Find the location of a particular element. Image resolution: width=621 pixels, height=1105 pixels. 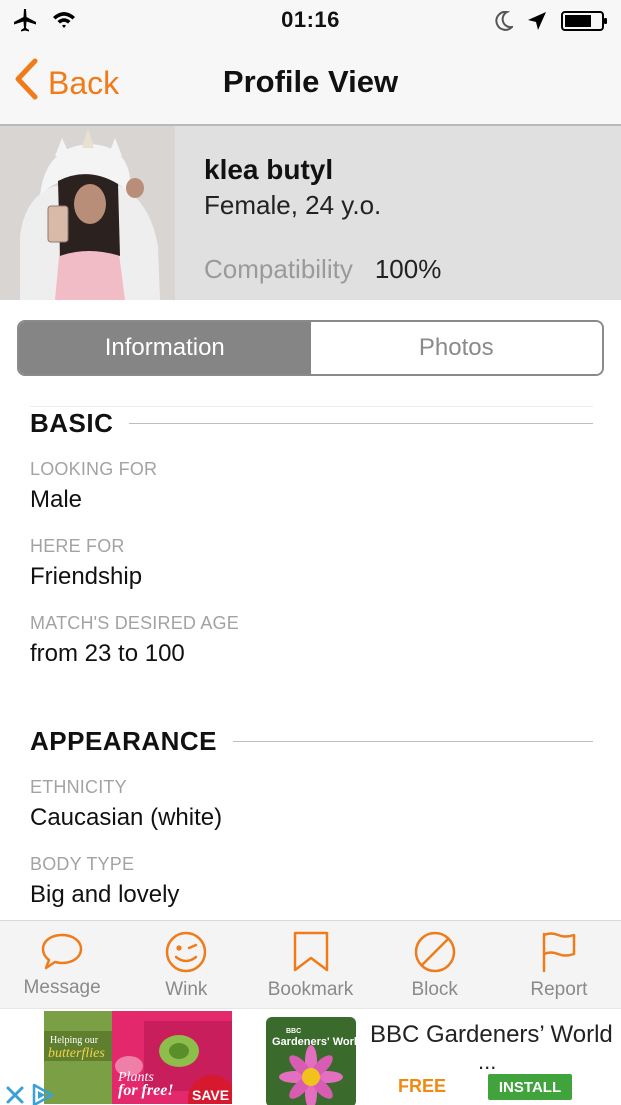

profile-segmented-control: Information Photos is located at coordinates (310, 348).